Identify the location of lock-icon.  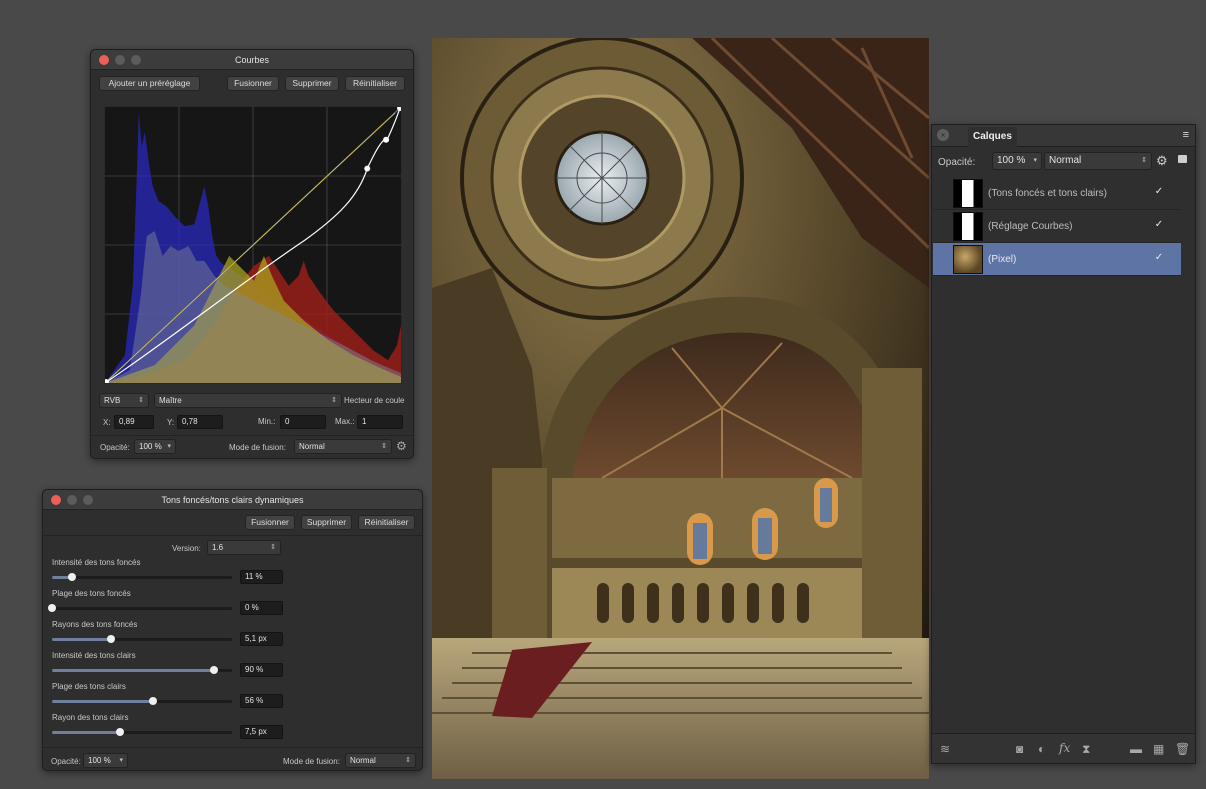
(1182, 159).